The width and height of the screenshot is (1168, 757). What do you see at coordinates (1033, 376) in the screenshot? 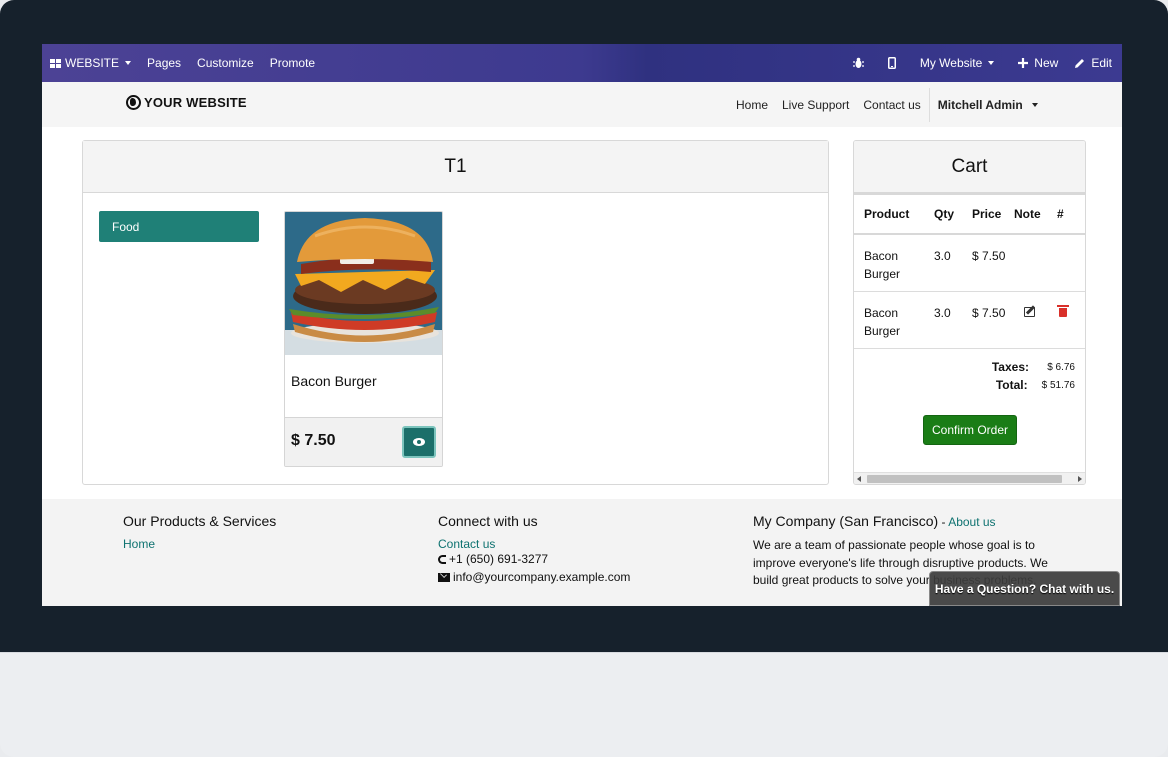
I see `cart-totals: Taxes: $ 6.76 Total: $ 51.76` at bounding box center [1033, 376].